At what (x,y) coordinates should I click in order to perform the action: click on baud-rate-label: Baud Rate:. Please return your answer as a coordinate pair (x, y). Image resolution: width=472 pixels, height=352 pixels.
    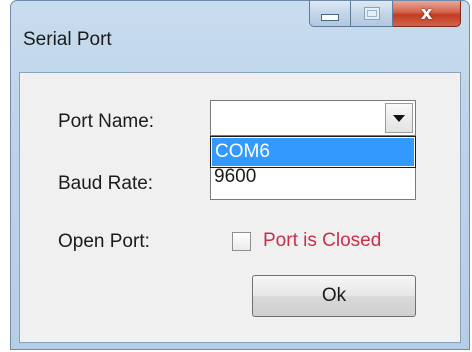
    Looking at the image, I should click on (106, 183).